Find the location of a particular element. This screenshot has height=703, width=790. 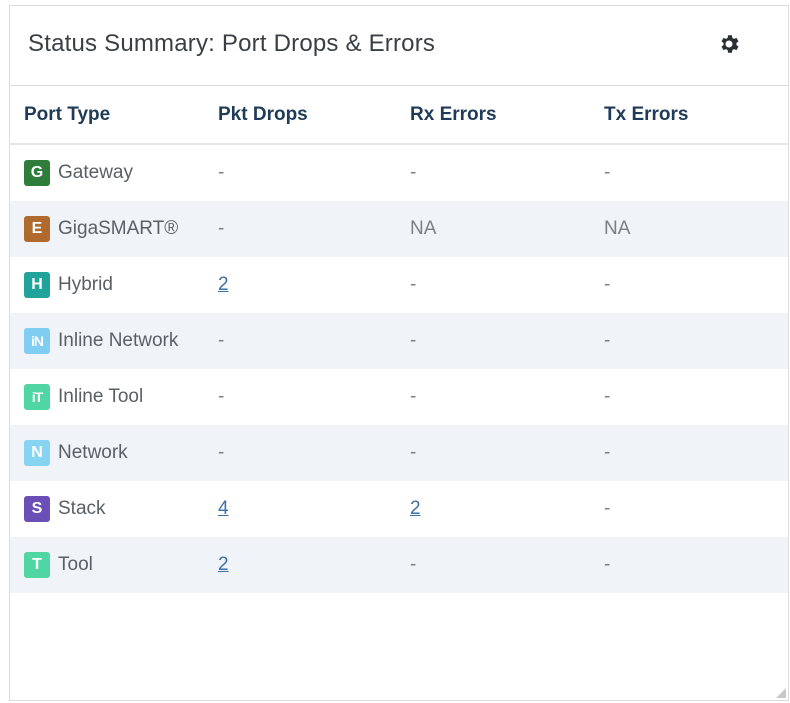

rx-errors-cell: NA is located at coordinates (507, 229).